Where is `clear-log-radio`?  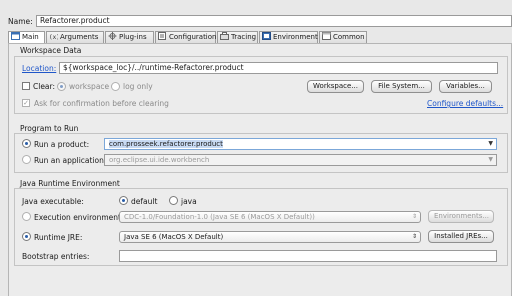 clear-log-radio is located at coordinates (115, 86).